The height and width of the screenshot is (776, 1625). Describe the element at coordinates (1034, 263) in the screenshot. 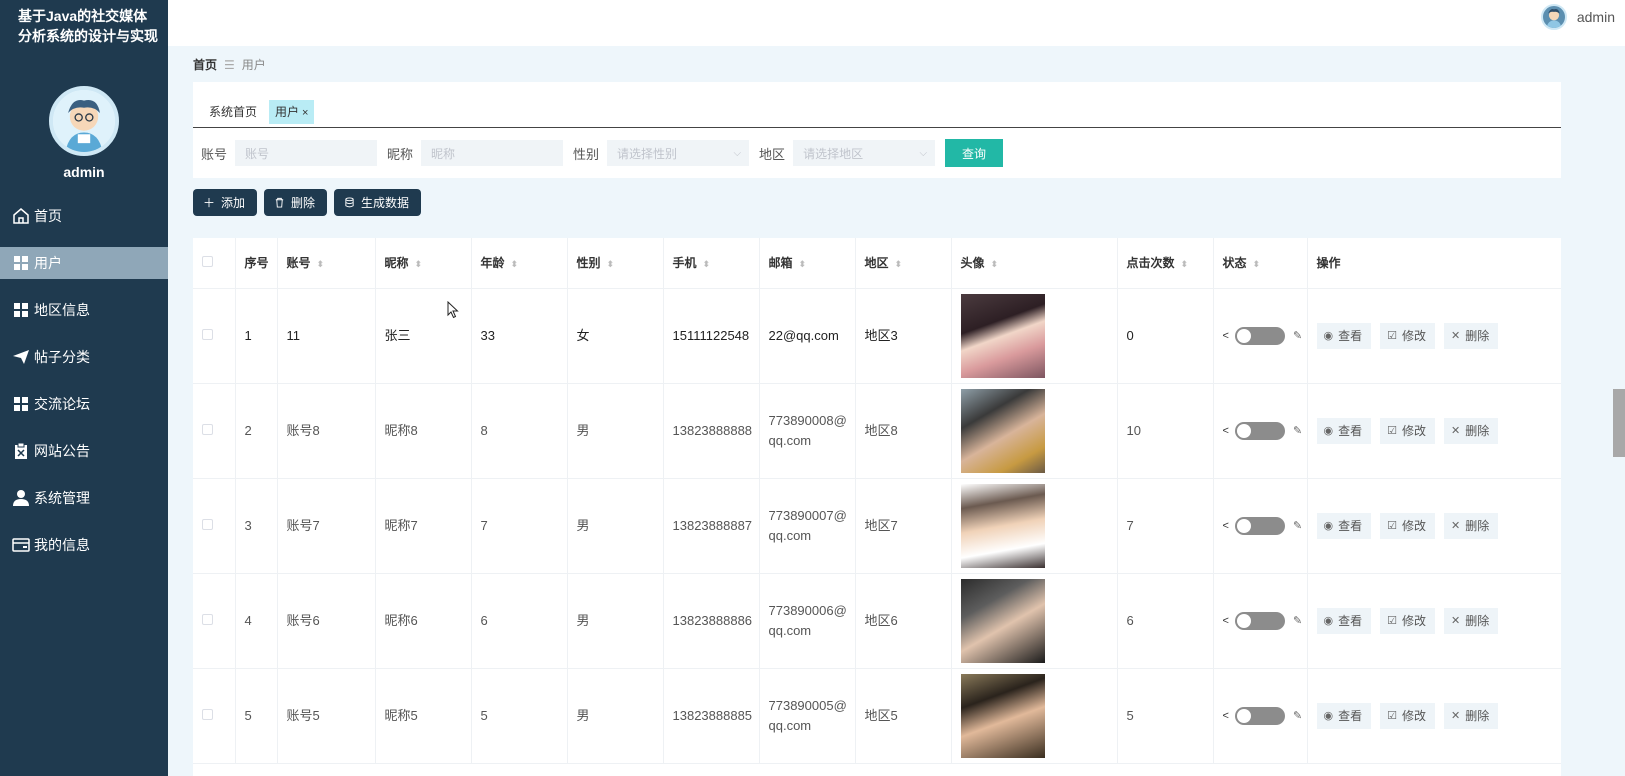

I see `column-header: 头像 ⬍` at that location.